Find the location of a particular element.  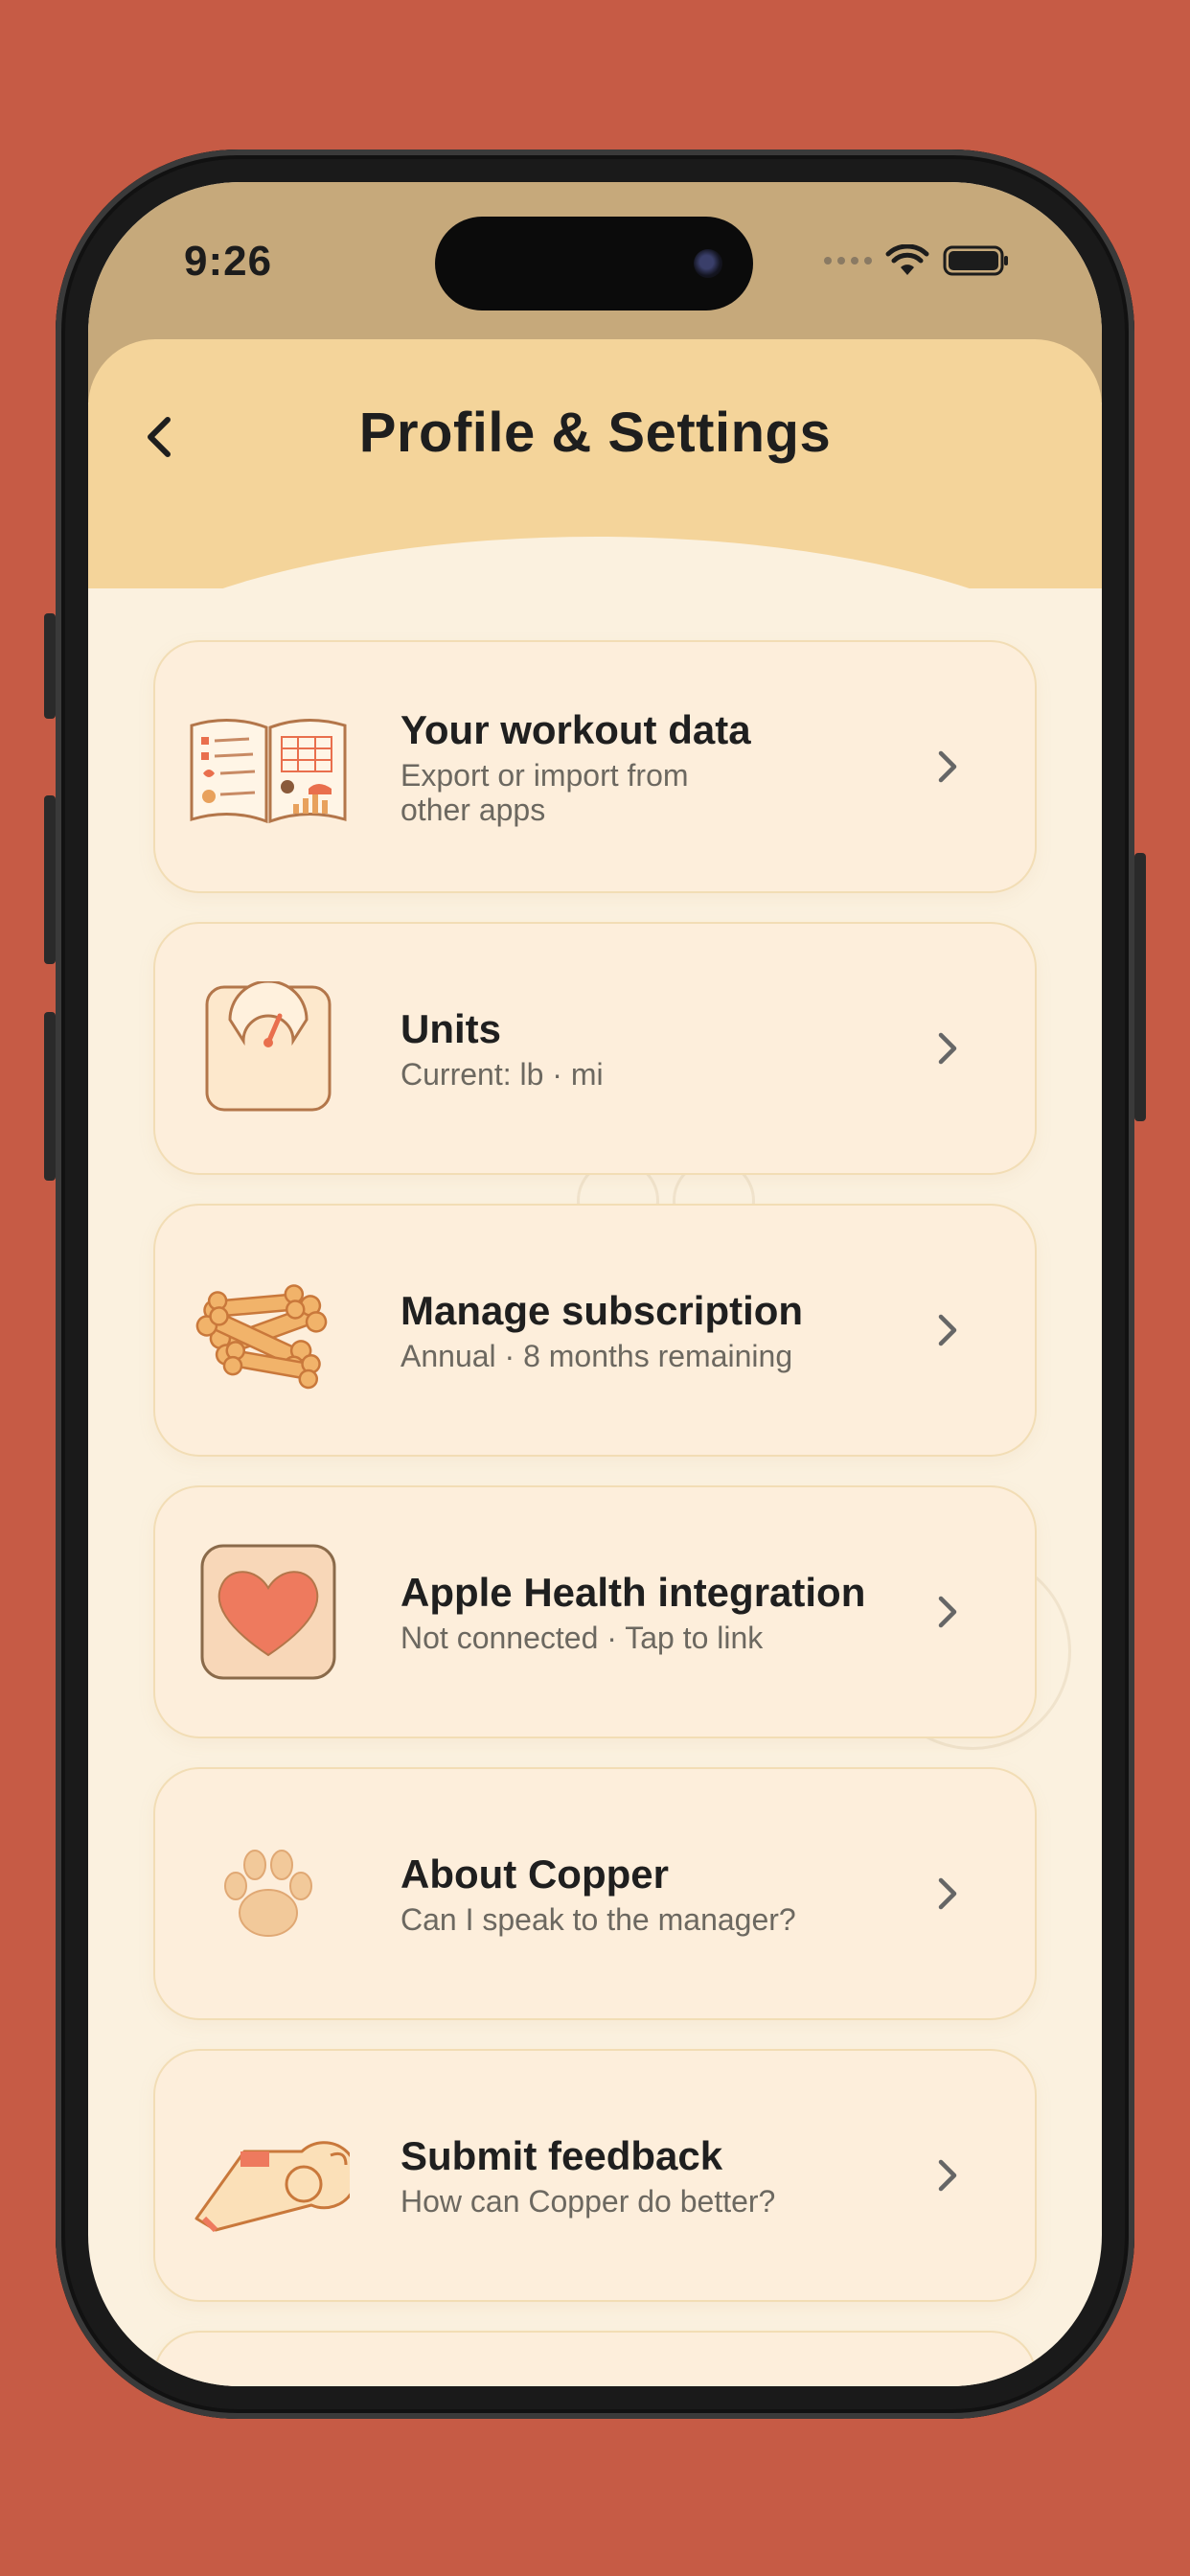

settings-item-text: About Copper Can I speak to the manager? is located at coordinates (669, 1894).